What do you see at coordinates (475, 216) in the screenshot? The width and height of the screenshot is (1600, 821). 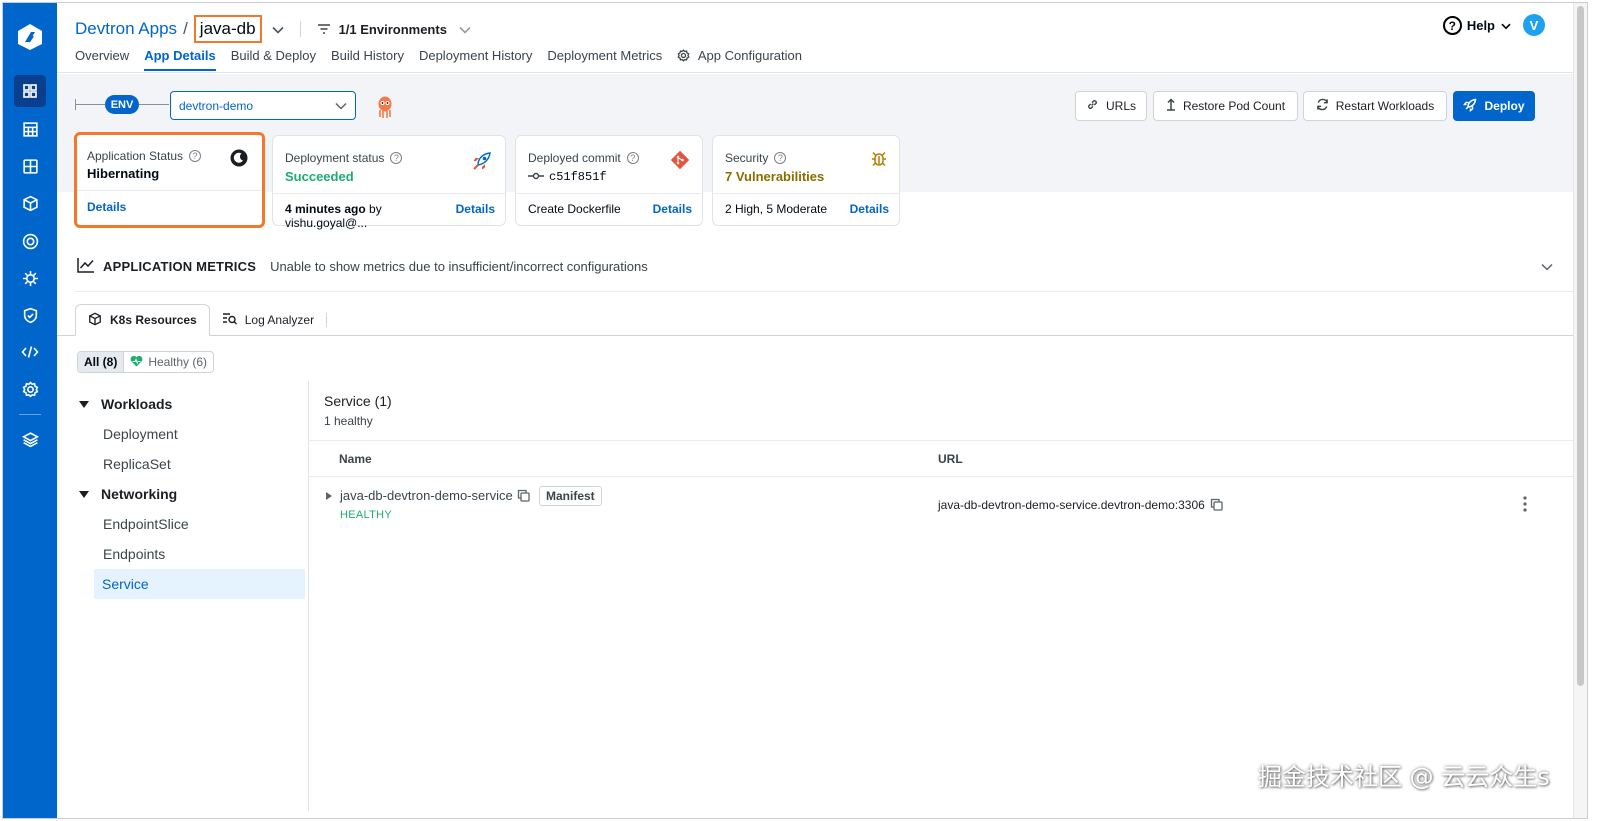 I see `deployment-status-details-link: Details` at bounding box center [475, 216].